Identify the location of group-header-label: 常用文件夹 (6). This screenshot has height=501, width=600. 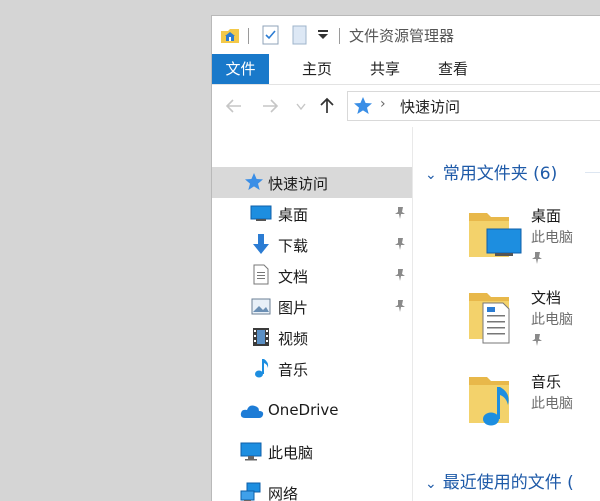
(500, 174).